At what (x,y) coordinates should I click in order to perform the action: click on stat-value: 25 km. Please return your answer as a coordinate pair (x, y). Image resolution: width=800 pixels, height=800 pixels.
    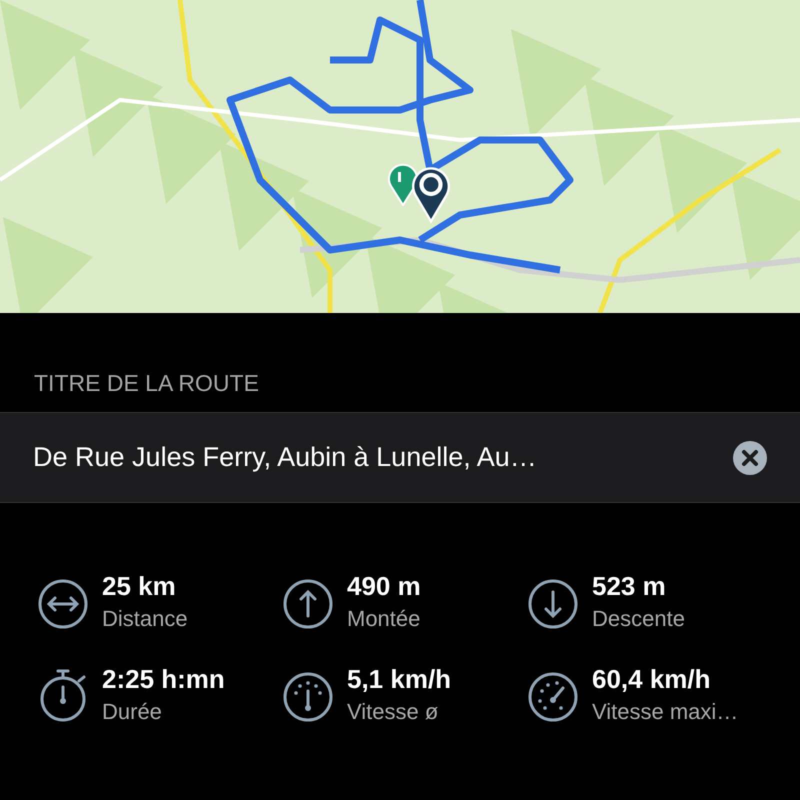
    Looking at the image, I should click on (139, 586).